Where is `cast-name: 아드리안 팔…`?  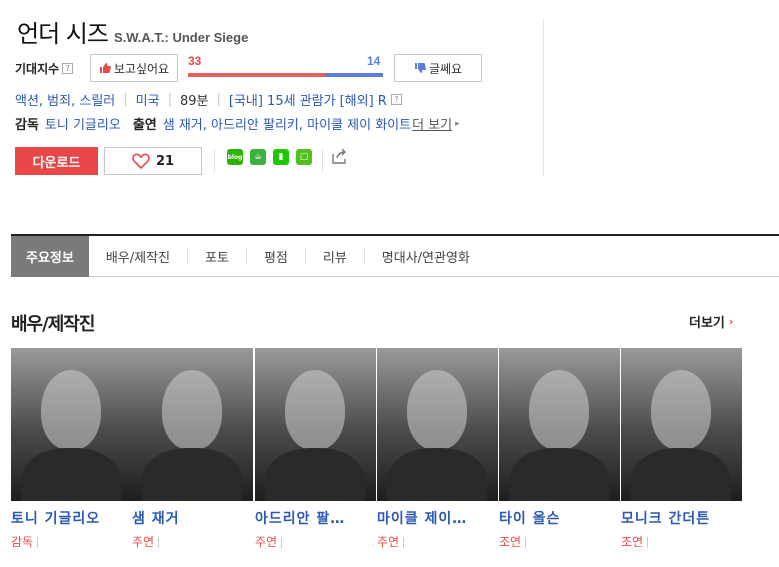 cast-name: 아드리안 팔… is located at coordinates (315, 518).